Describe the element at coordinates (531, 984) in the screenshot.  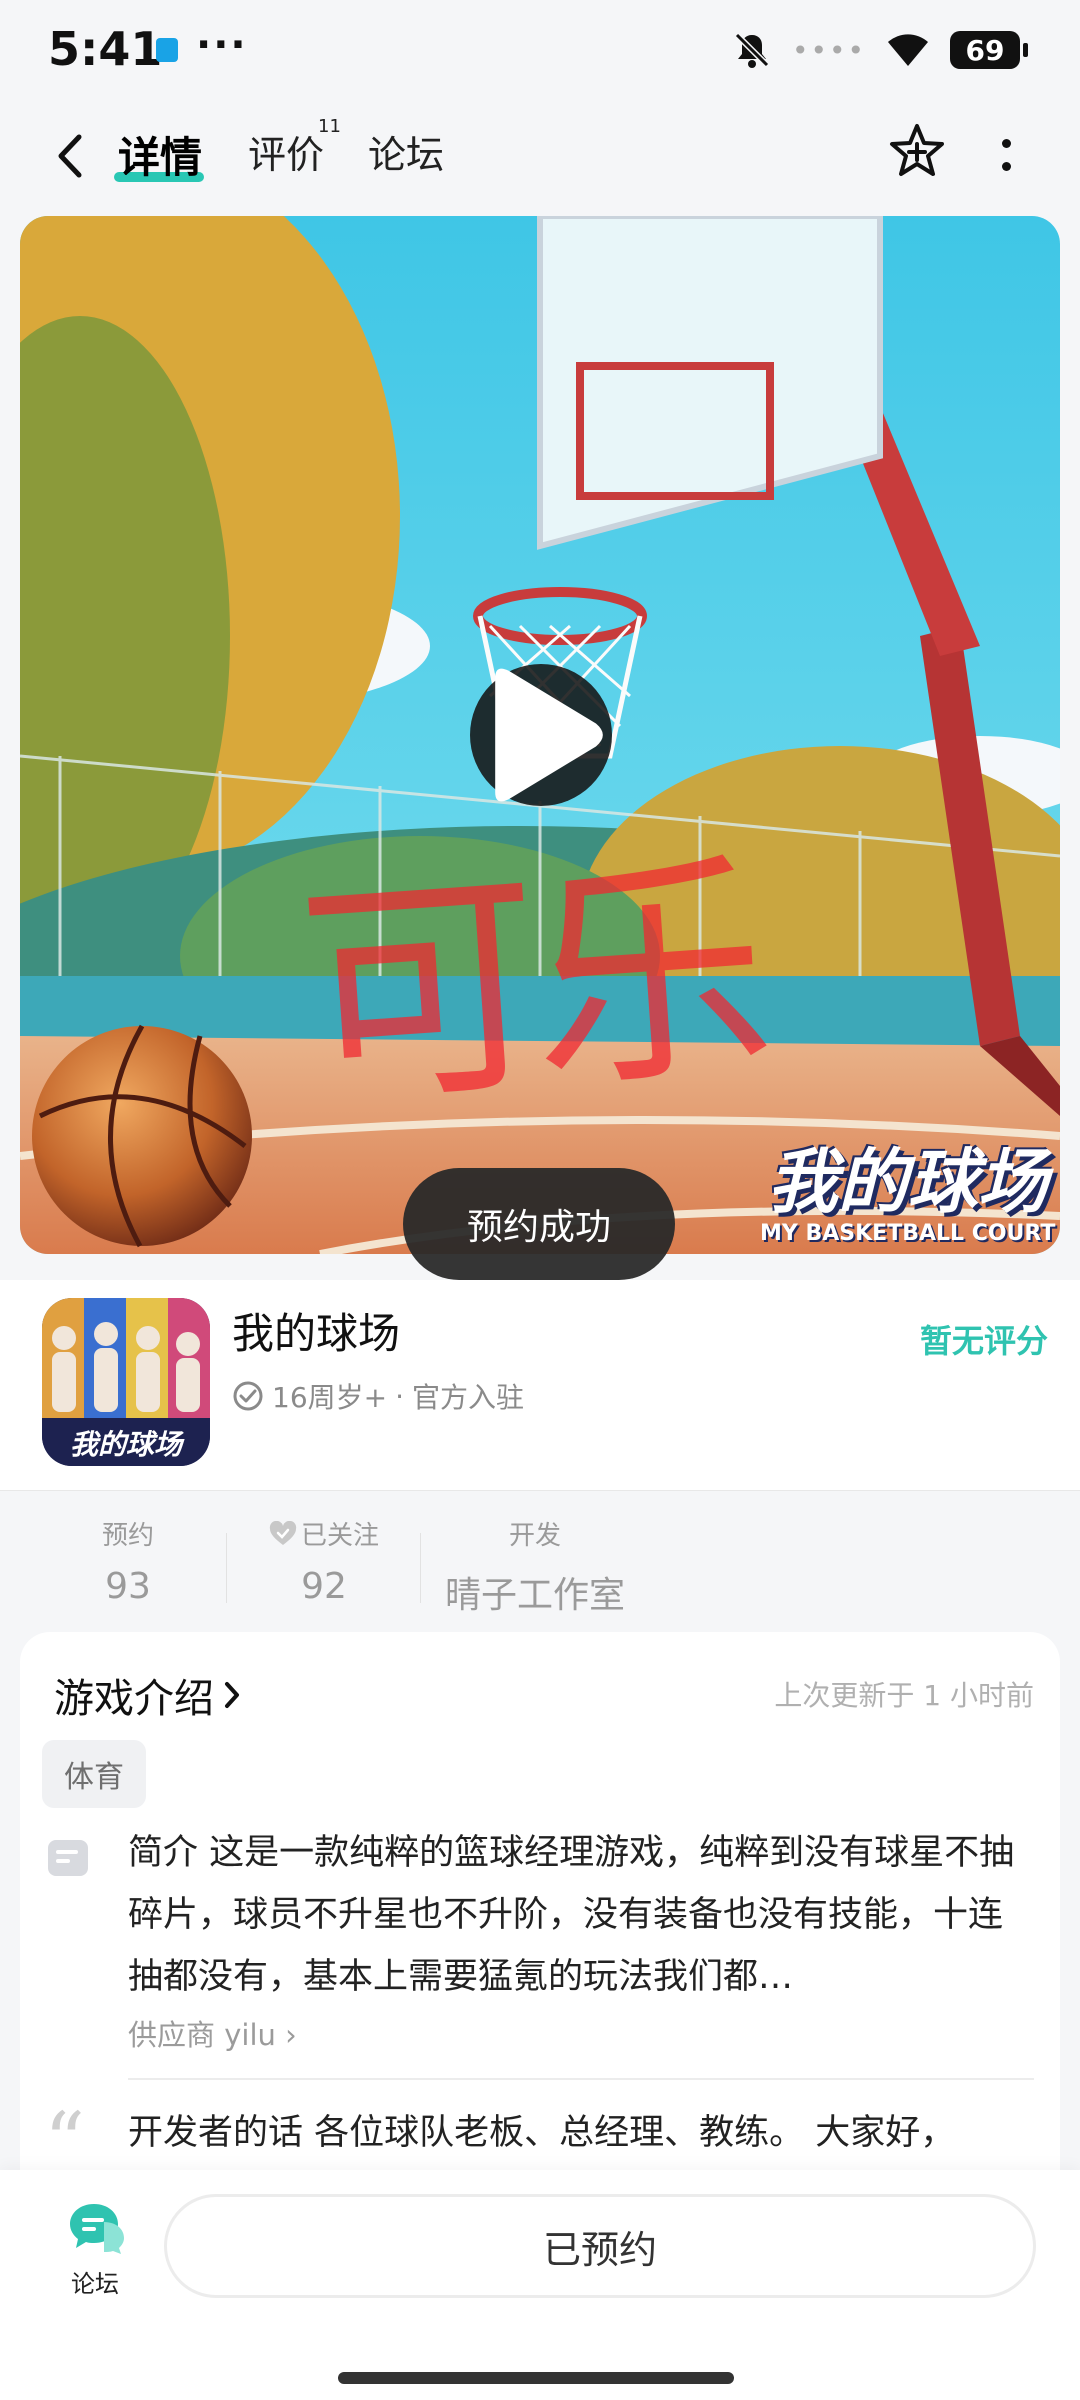
I see `handwritten-watermark: 可乐` at that location.